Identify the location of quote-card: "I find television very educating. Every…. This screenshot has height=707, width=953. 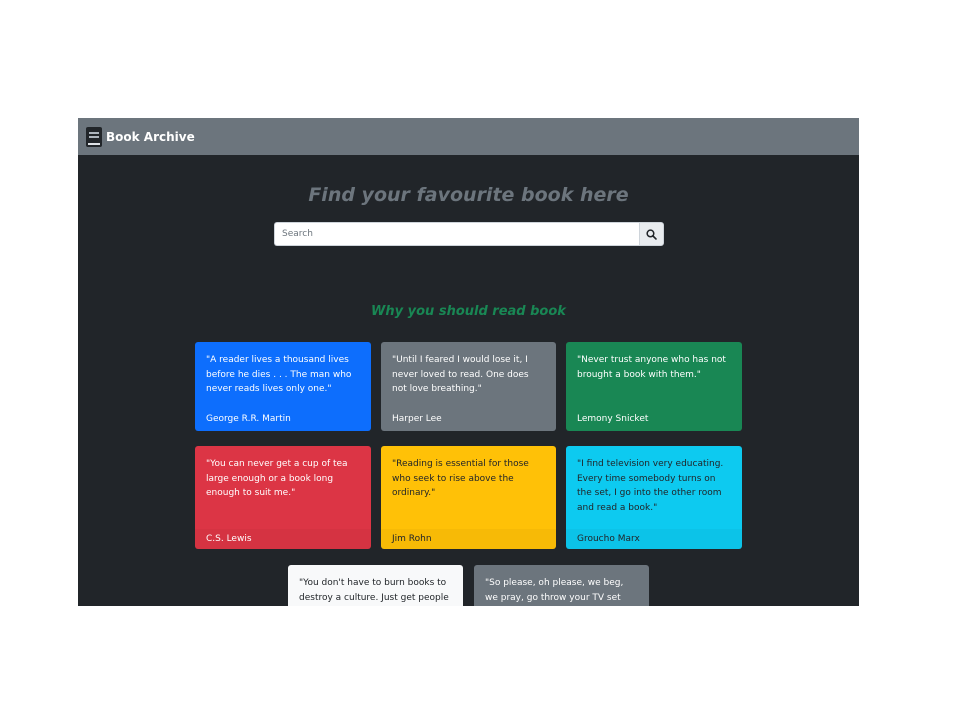
(654, 497).